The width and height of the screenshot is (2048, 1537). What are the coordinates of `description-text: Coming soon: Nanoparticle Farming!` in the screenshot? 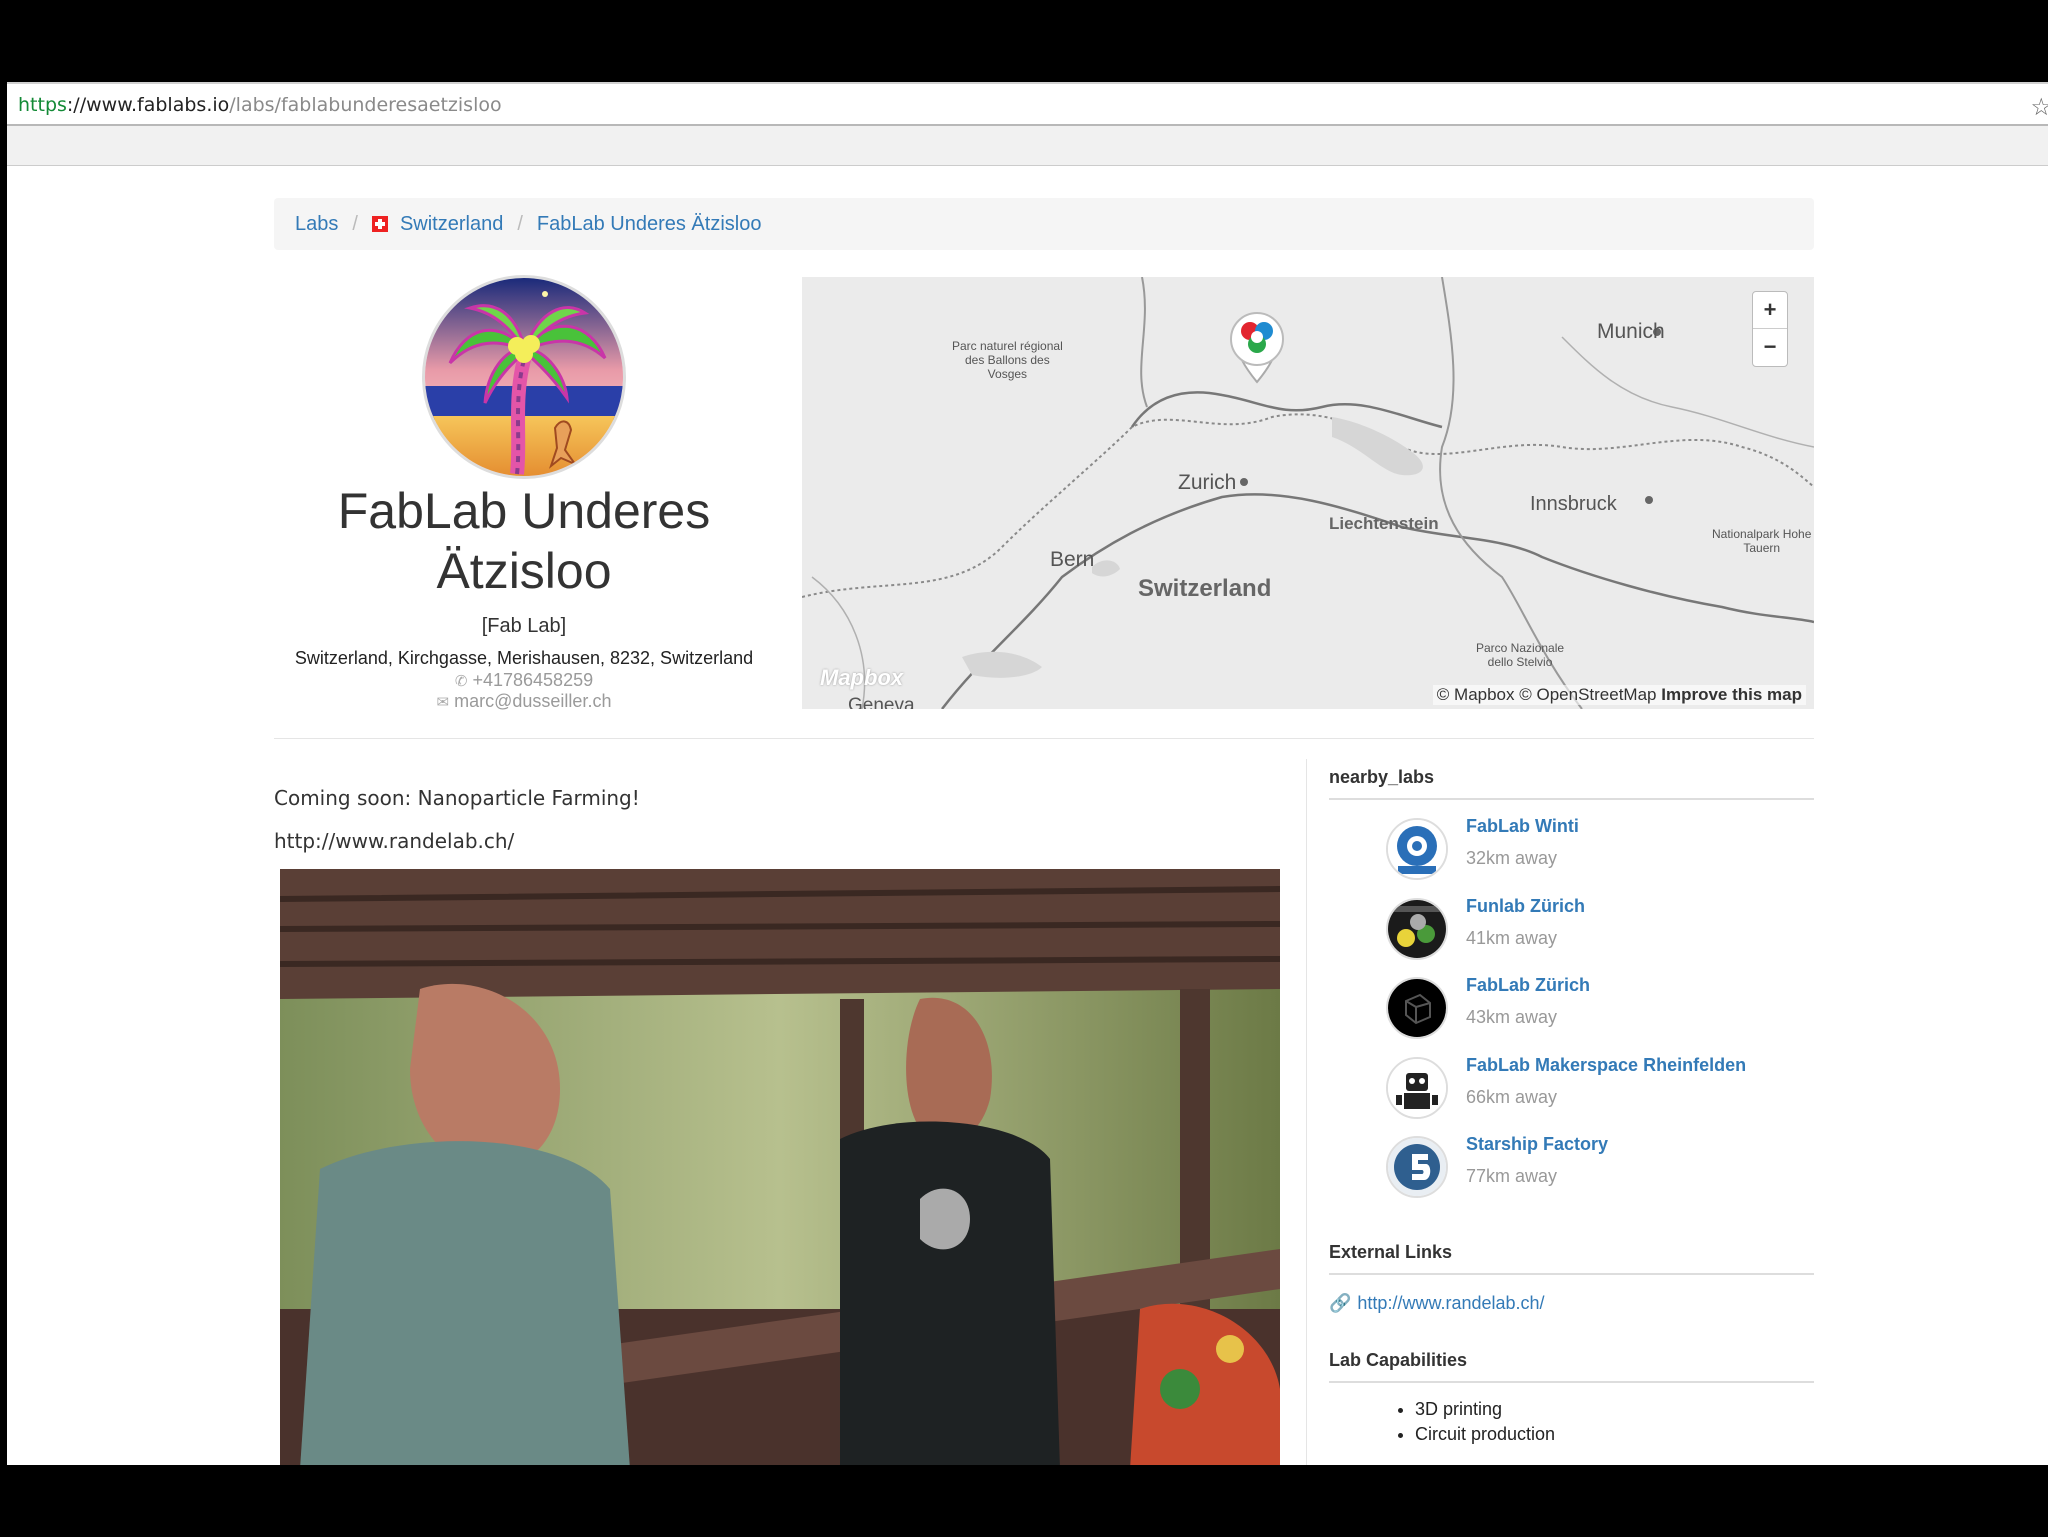 It's located at (457, 798).